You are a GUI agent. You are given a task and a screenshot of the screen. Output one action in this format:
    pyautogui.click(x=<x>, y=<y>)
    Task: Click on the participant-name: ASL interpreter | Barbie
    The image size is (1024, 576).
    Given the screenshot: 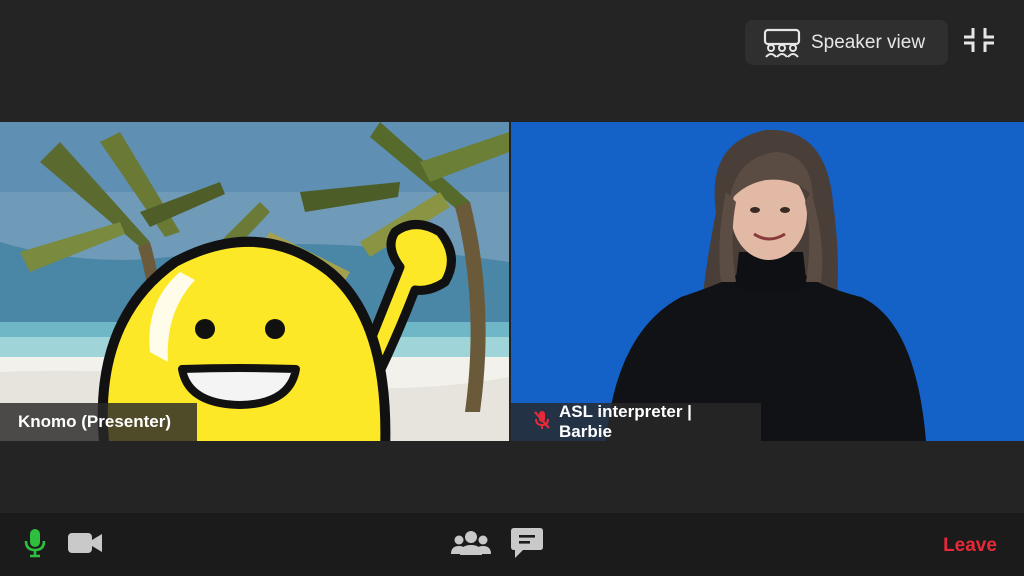 What is the action you would take?
    pyautogui.click(x=625, y=421)
    